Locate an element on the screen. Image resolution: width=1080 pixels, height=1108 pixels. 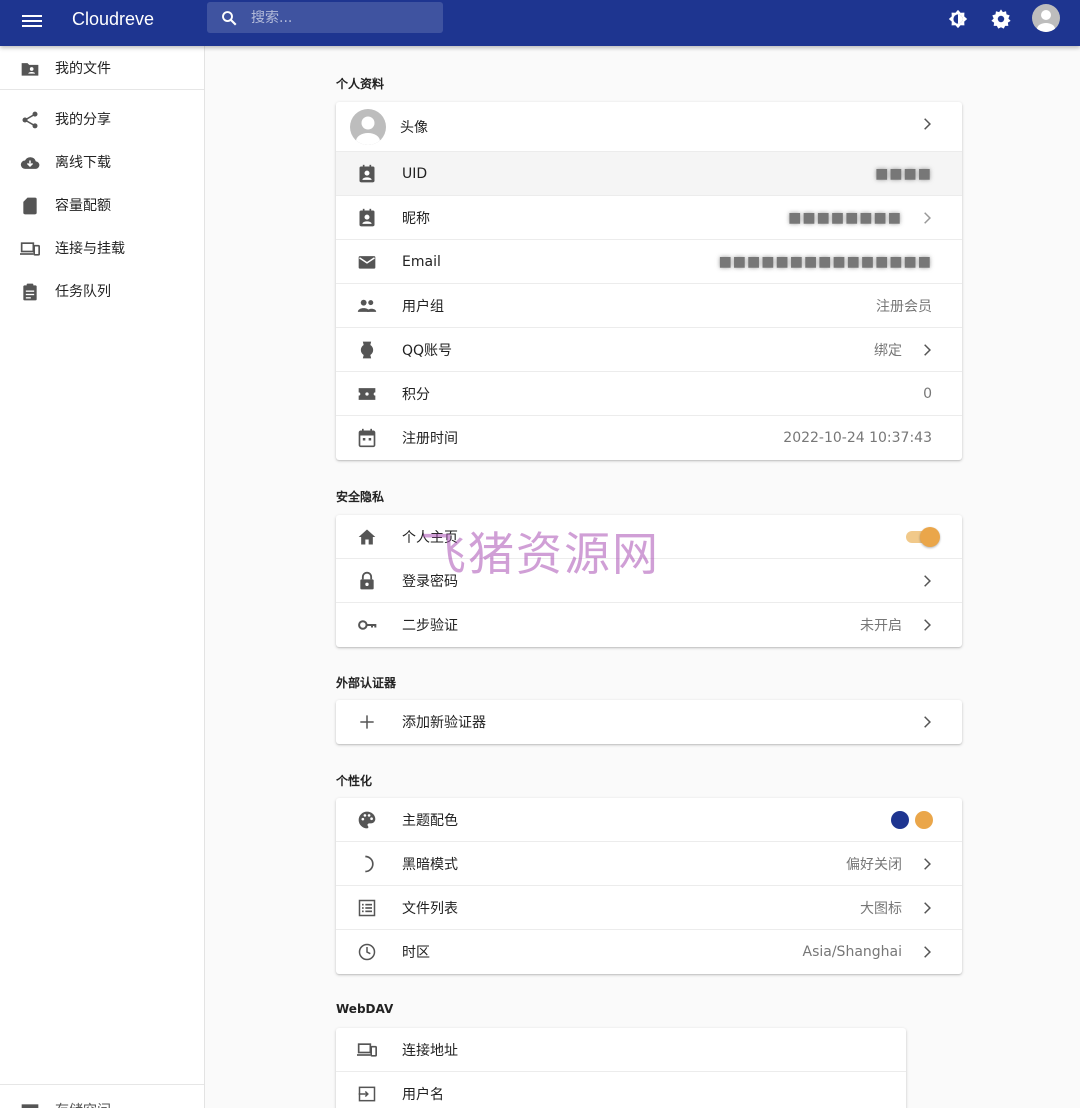
folder-user-icon is located at coordinates (30, 69).